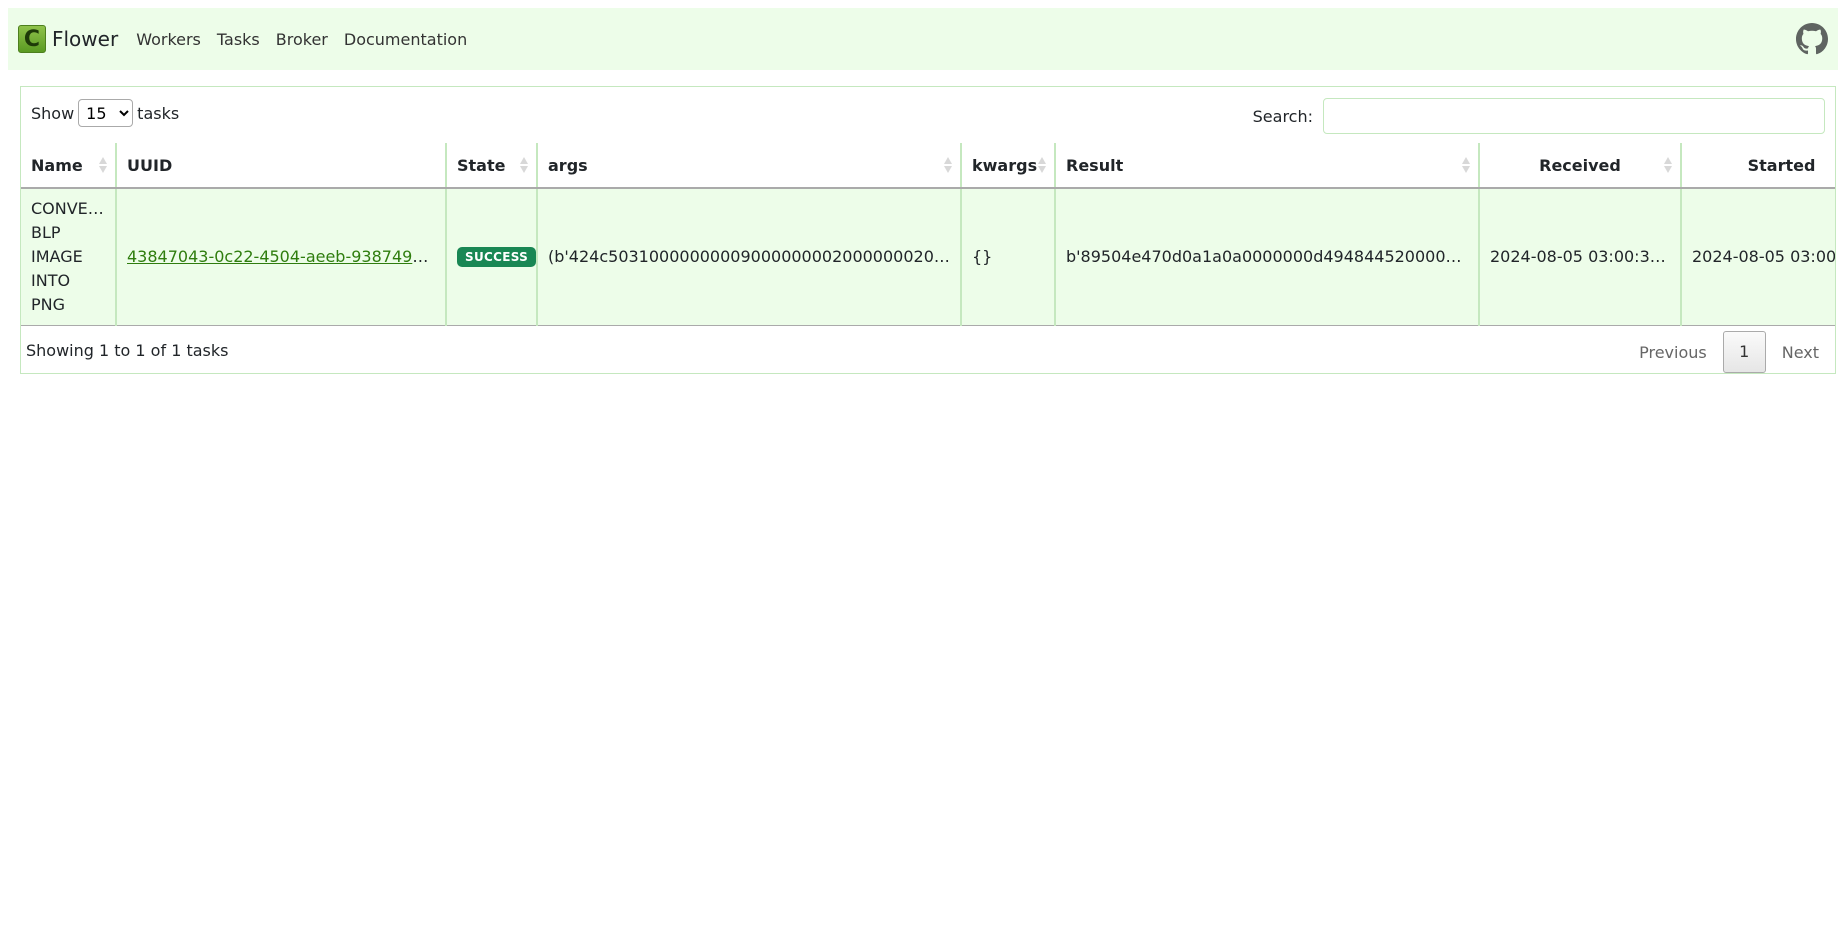 This screenshot has height=939, width=1846. What do you see at coordinates (1757, 257) in the screenshot?
I see `cell-started: 2024-08-05 03:00:37.036` at bounding box center [1757, 257].